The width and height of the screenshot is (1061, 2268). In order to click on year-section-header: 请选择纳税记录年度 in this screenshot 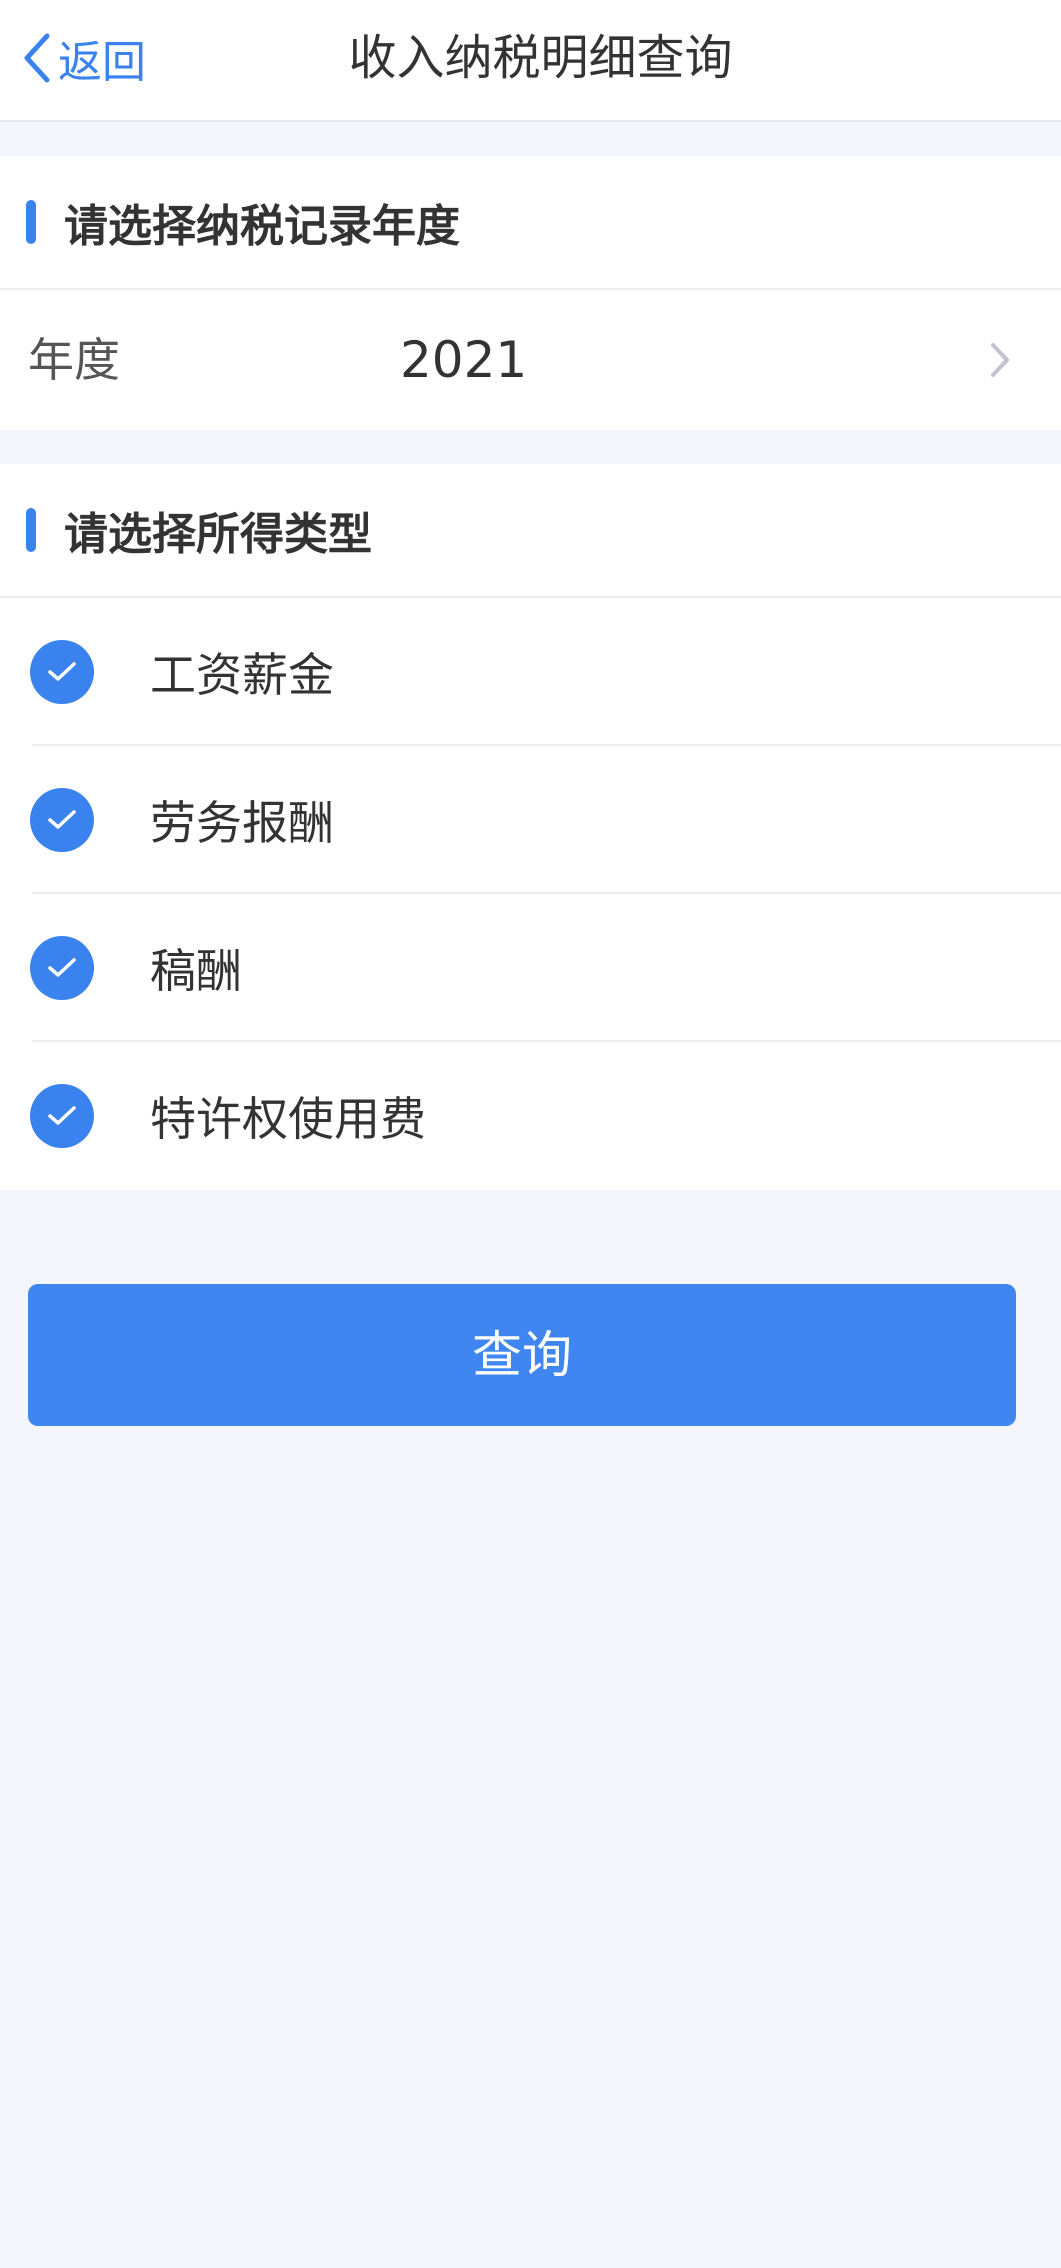, I will do `click(530, 223)`.